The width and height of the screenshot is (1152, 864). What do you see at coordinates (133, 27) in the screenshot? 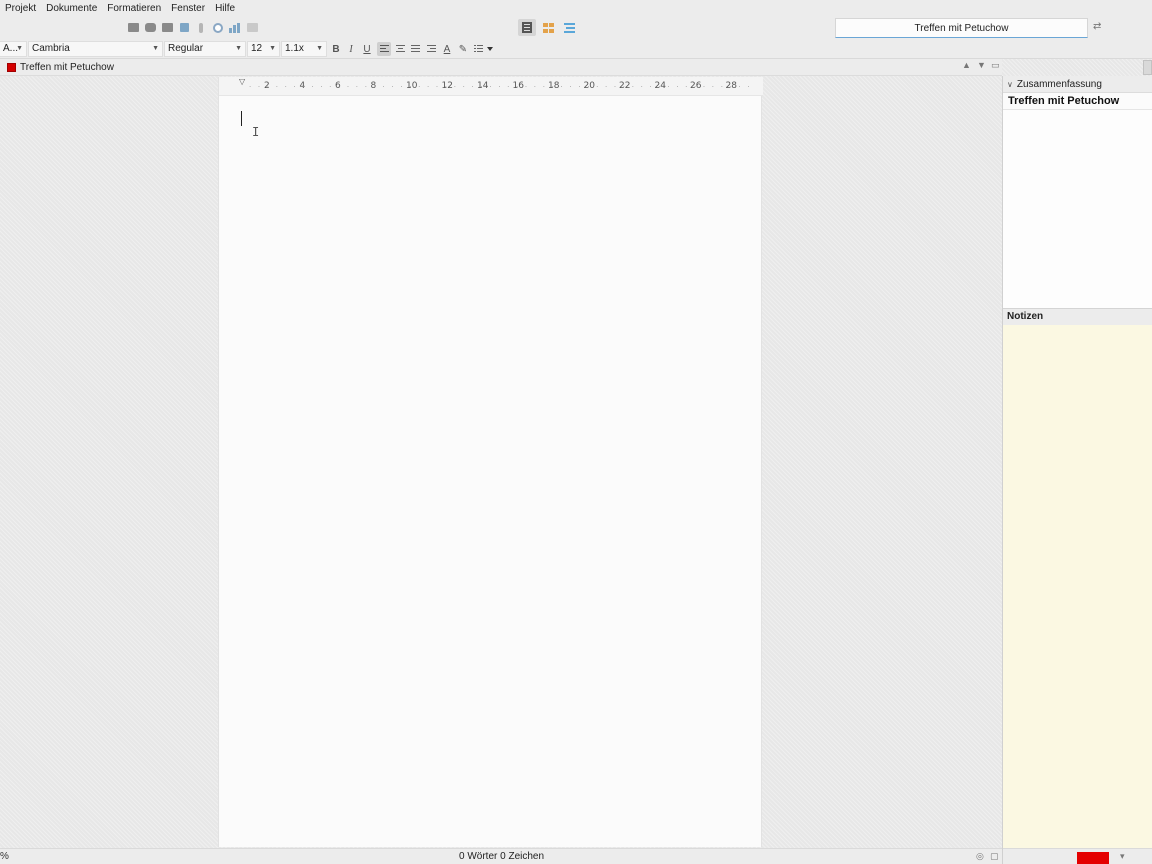
I see `photo-icon` at bounding box center [133, 27].